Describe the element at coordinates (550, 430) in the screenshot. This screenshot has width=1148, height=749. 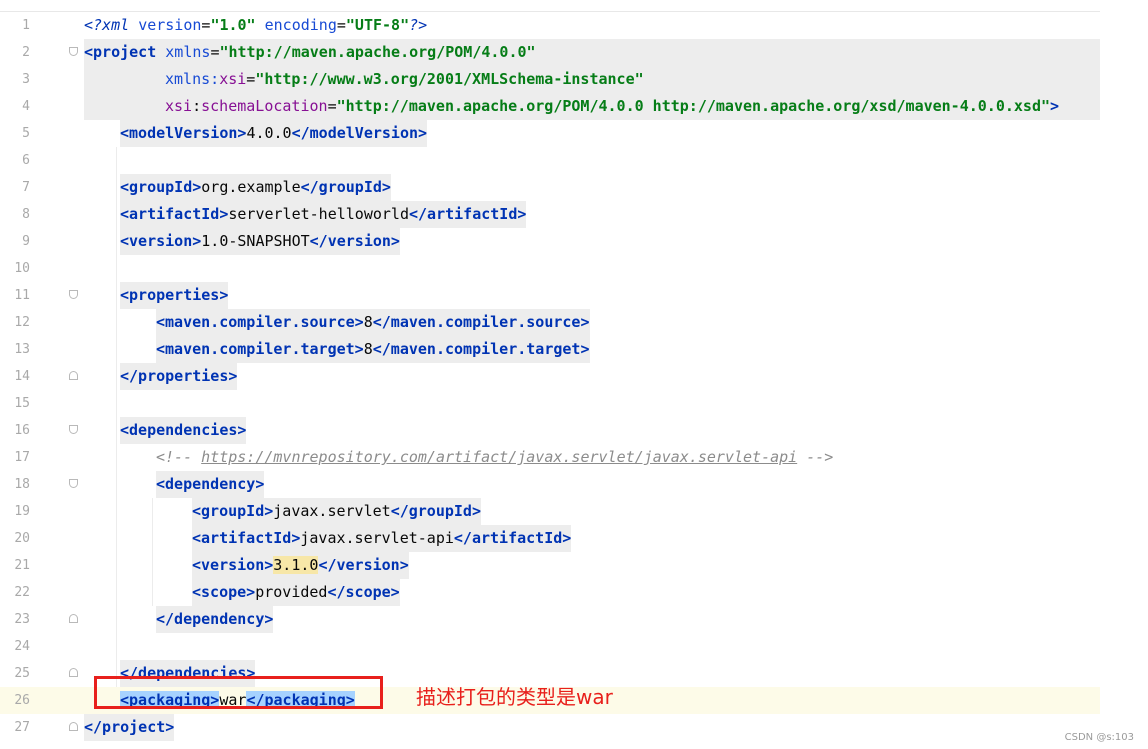
I see `code-line-16: 16 <dependencies>` at that location.